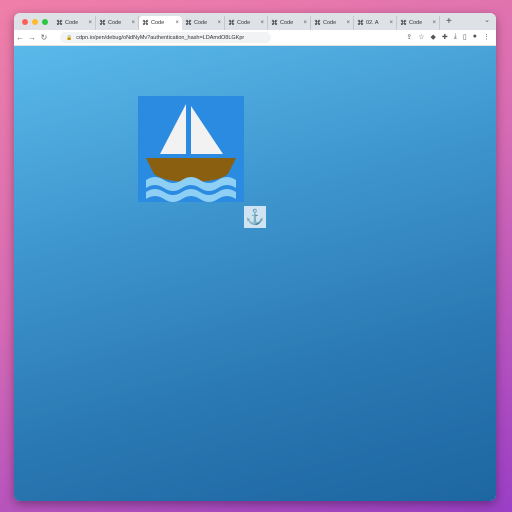 Image resolution: width=512 pixels, height=512 pixels. What do you see at coordinates (409, 37) in the screenshot?
I see `share-icon: ⇪` at bounding box center [409, 37].